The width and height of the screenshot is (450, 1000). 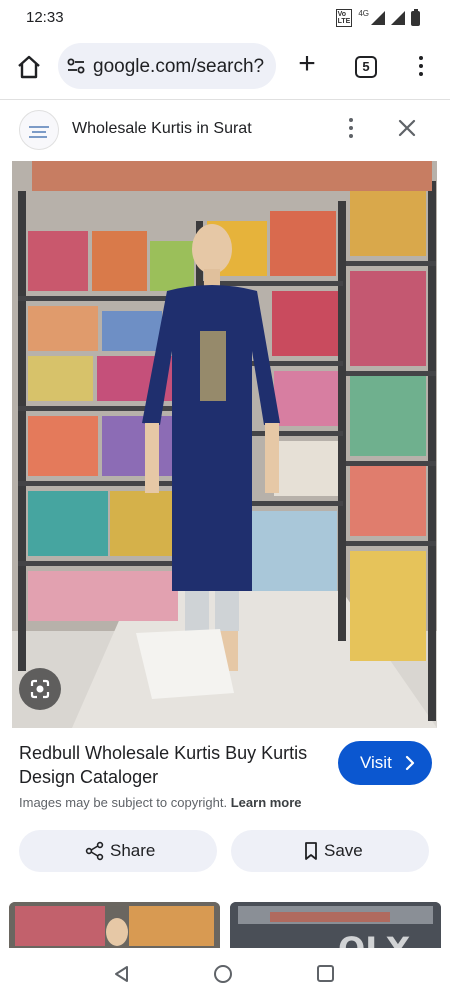 I want to click on system-navigation-bar, so click(x=225, y=975).